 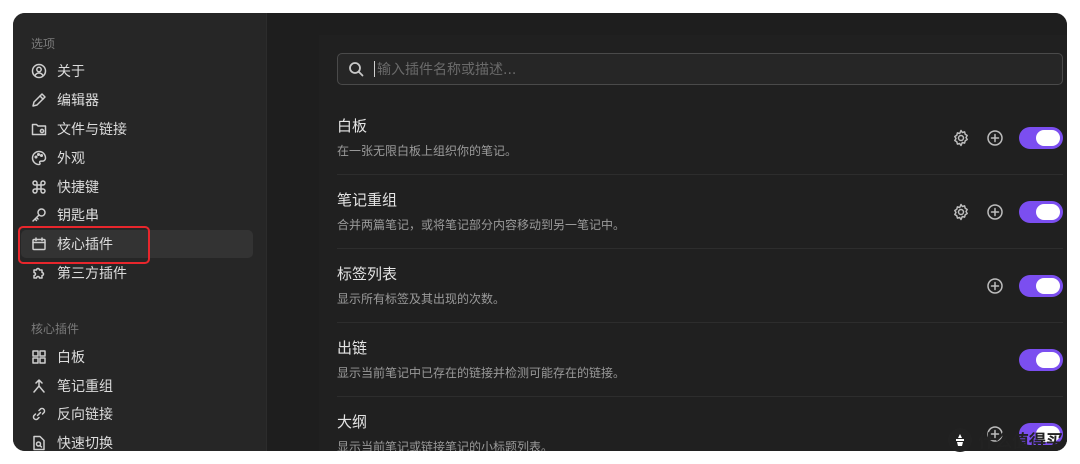 What do you see at coordinates (137, 100) in the screenshot?
I see `sidebar-item-editor: 编辑器` at bounding box center [137, 100].